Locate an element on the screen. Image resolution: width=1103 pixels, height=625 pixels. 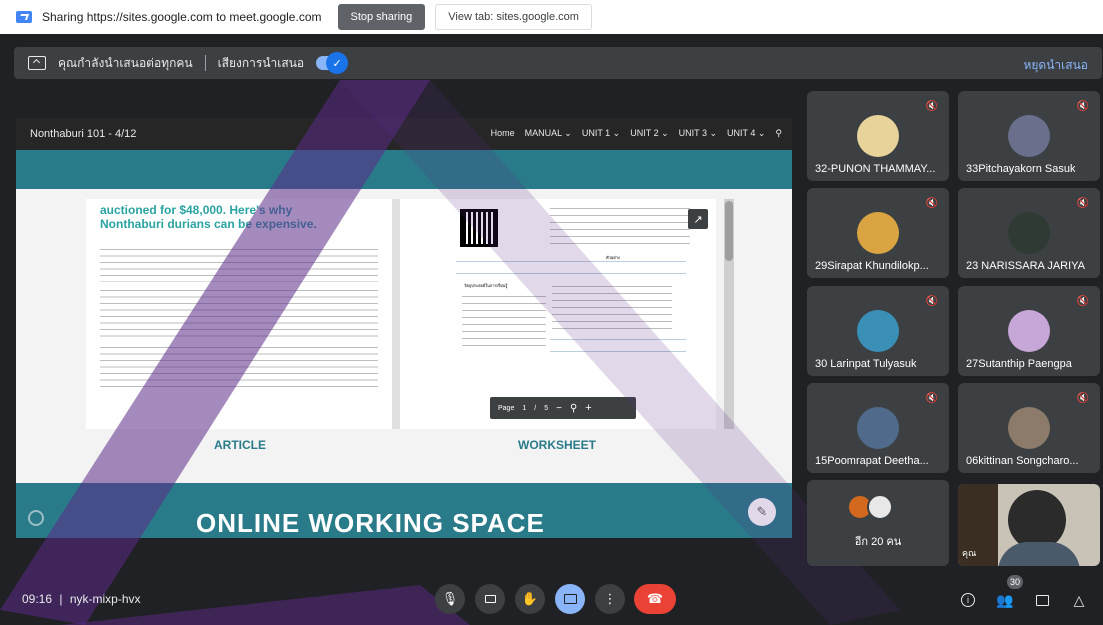
online-working-space-title: ONLINE WORKING SPACE is located at coordinates (370, 523).